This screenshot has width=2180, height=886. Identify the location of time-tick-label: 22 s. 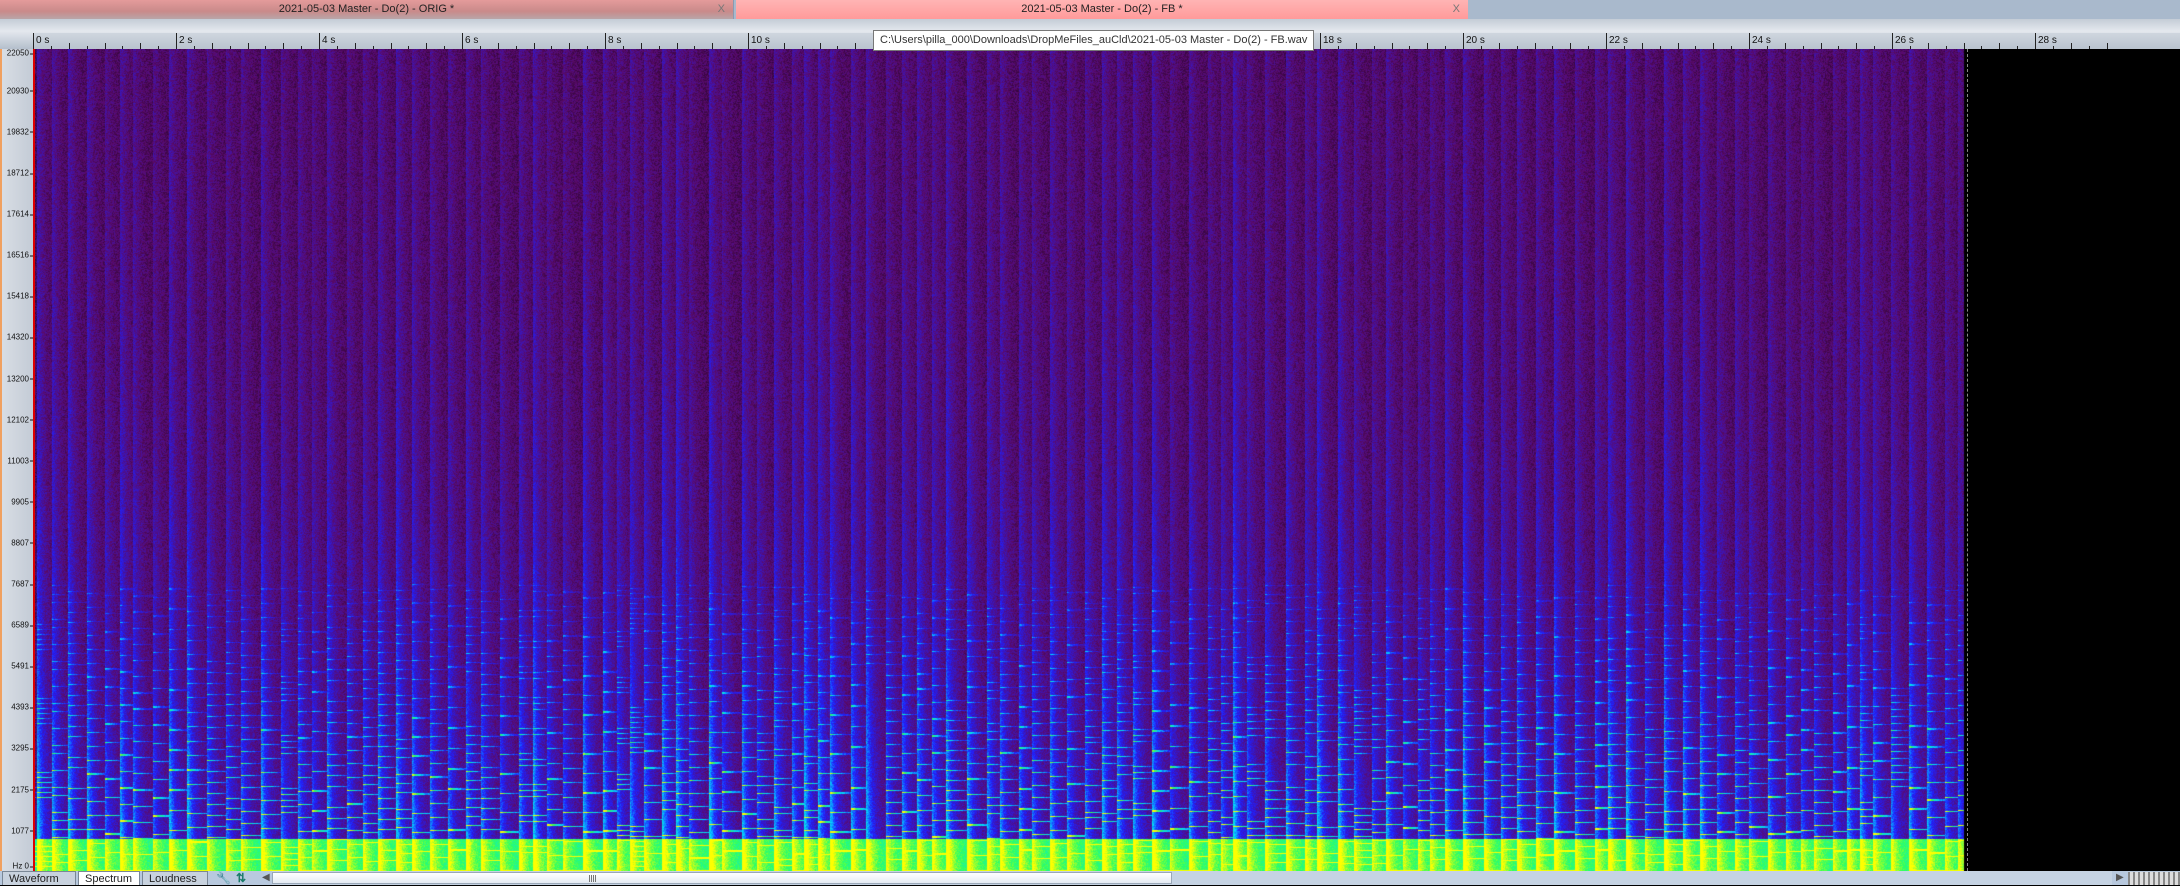
(1618, 40).